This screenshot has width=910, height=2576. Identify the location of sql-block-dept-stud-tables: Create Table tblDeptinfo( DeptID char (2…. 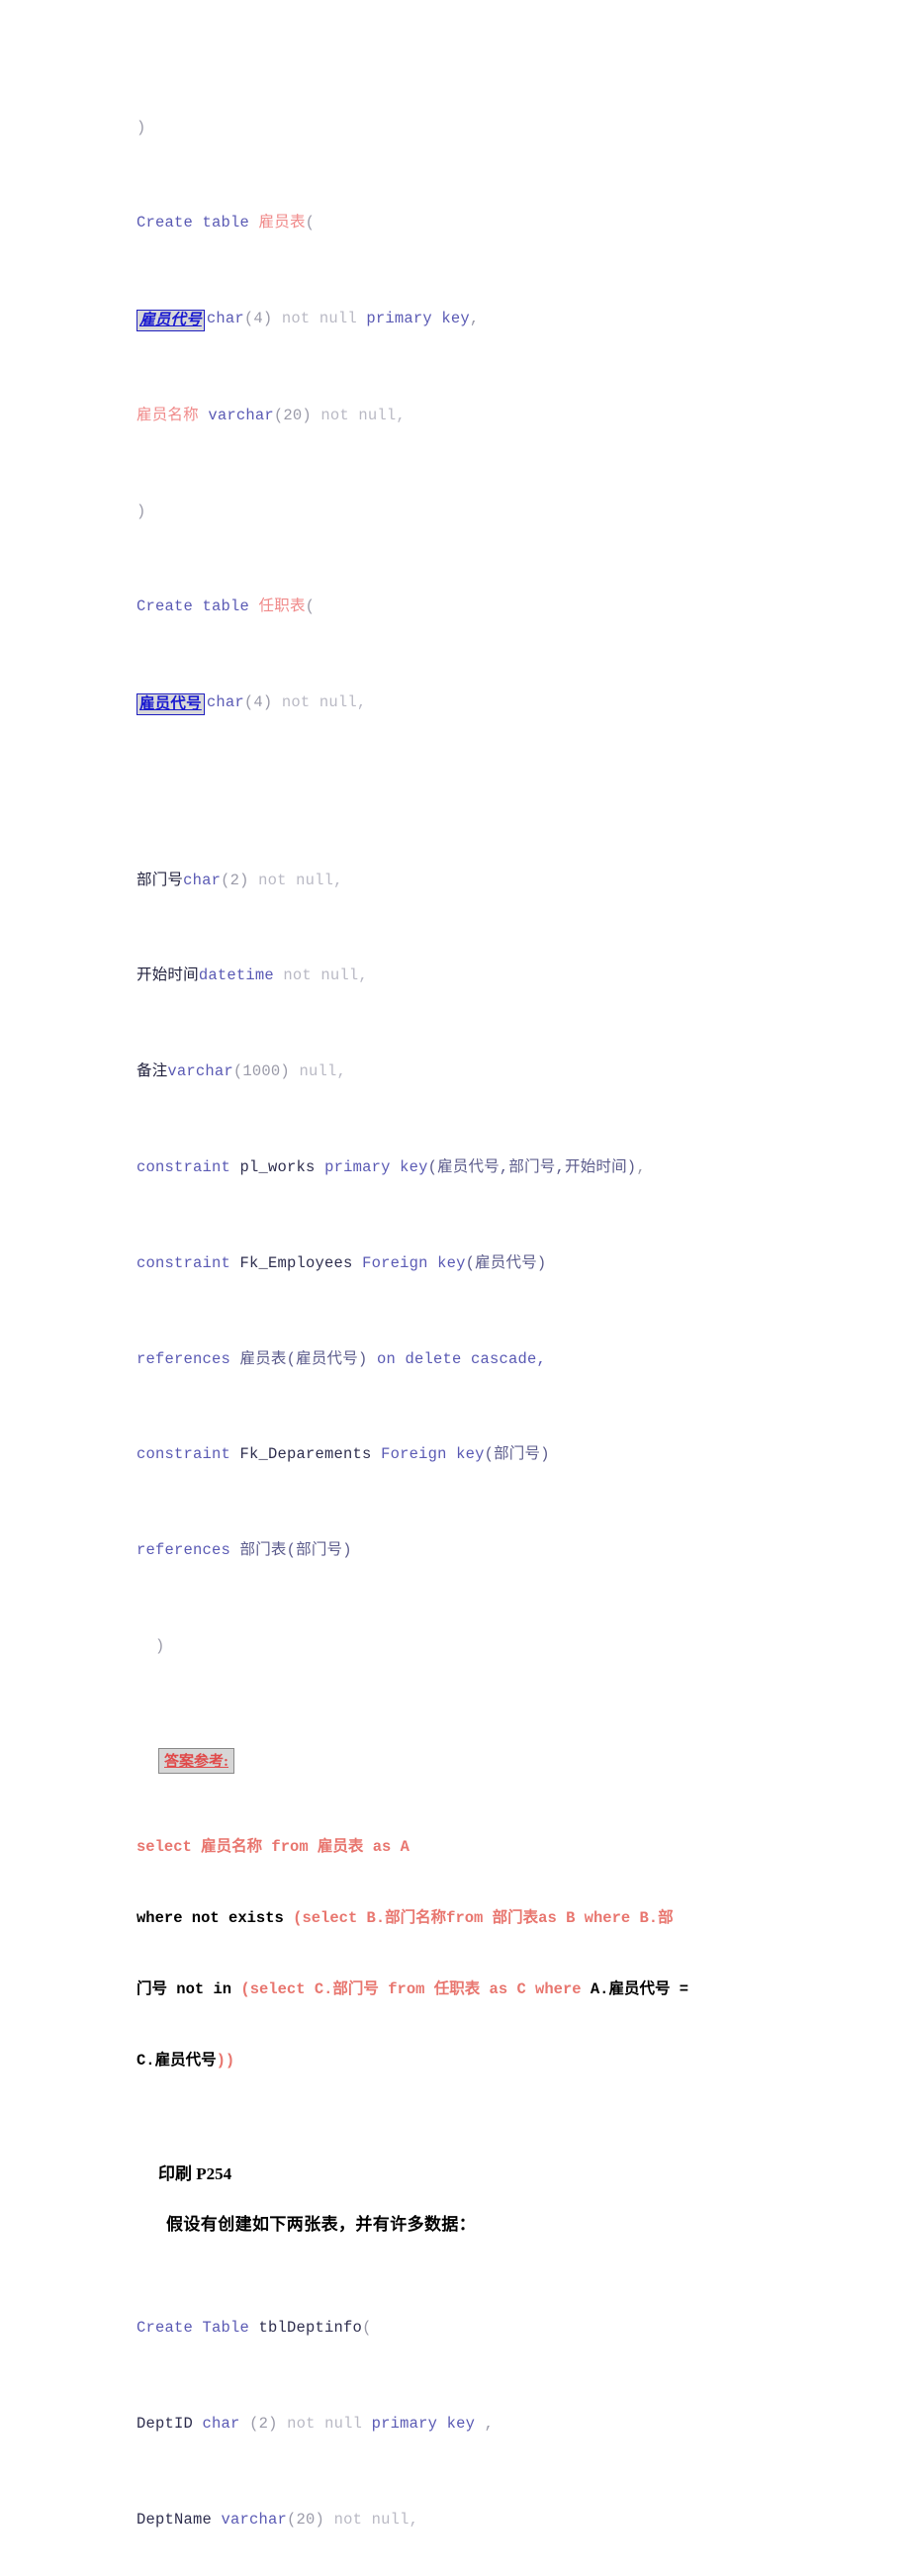
(482, 2411).